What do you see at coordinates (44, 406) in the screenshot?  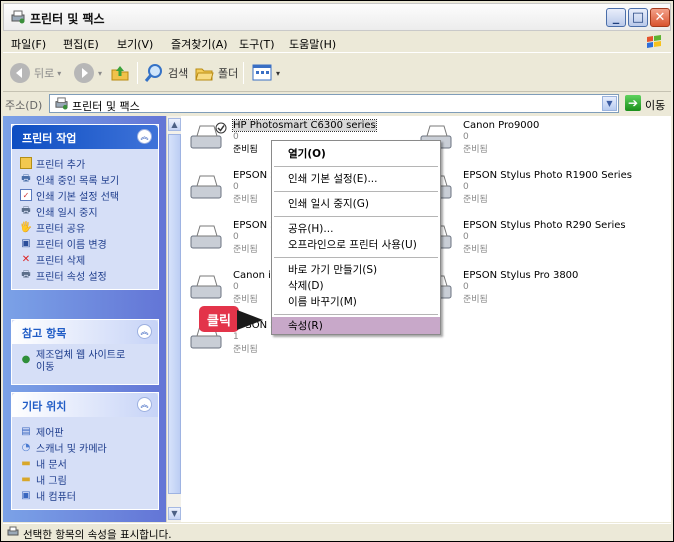 I see `other-places-title: 기타 위치` at bounding box center [44, 406].